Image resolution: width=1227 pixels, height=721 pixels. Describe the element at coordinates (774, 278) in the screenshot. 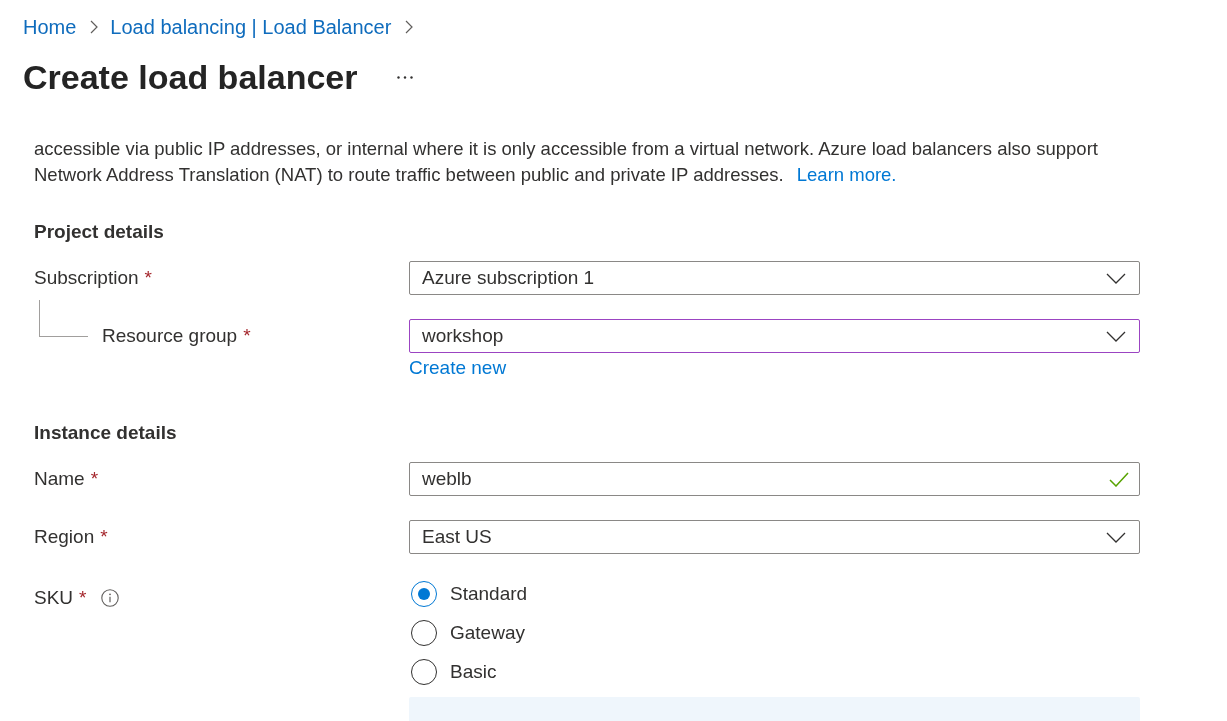

I see `dropdown: Azure subscription 1` at that location.